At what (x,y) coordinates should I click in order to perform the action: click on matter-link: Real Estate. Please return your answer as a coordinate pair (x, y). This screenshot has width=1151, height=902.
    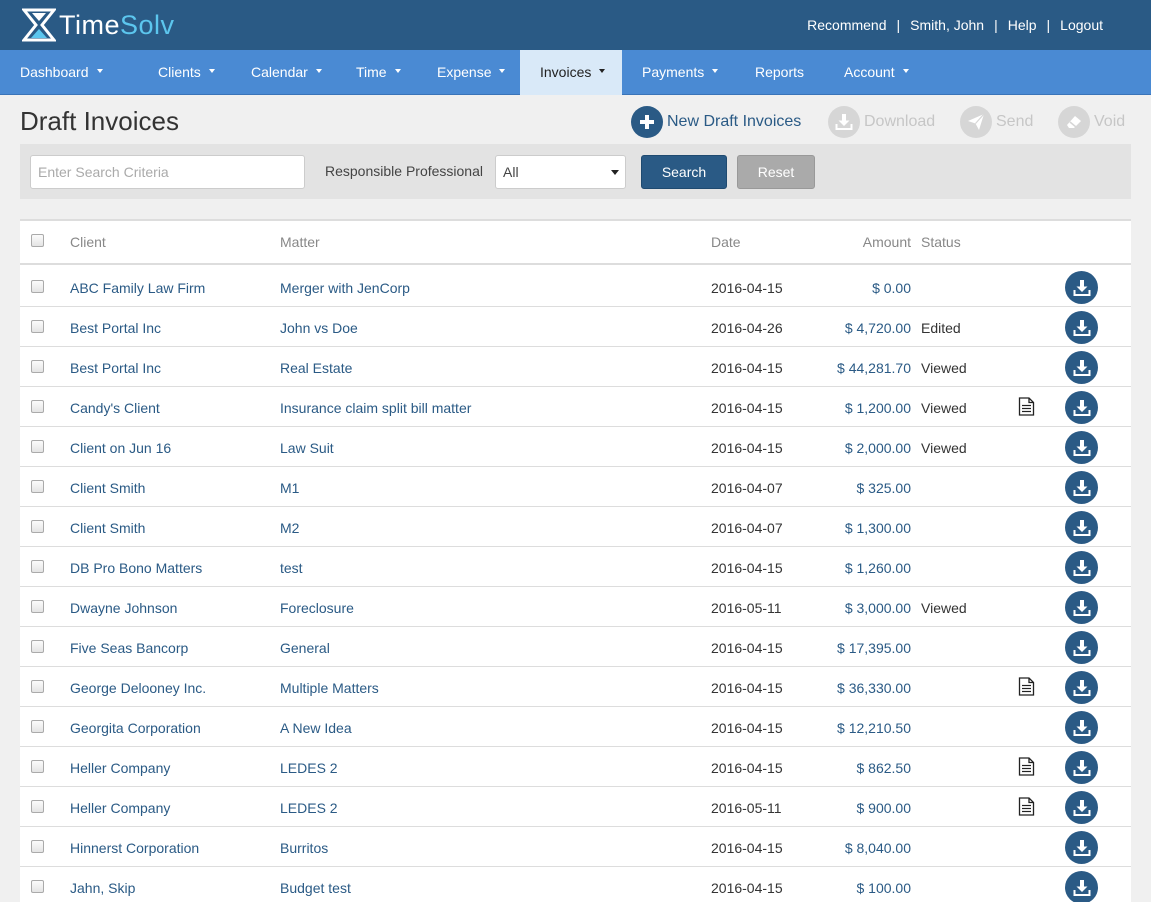
    Looking at the image, I should click on (316, 368).